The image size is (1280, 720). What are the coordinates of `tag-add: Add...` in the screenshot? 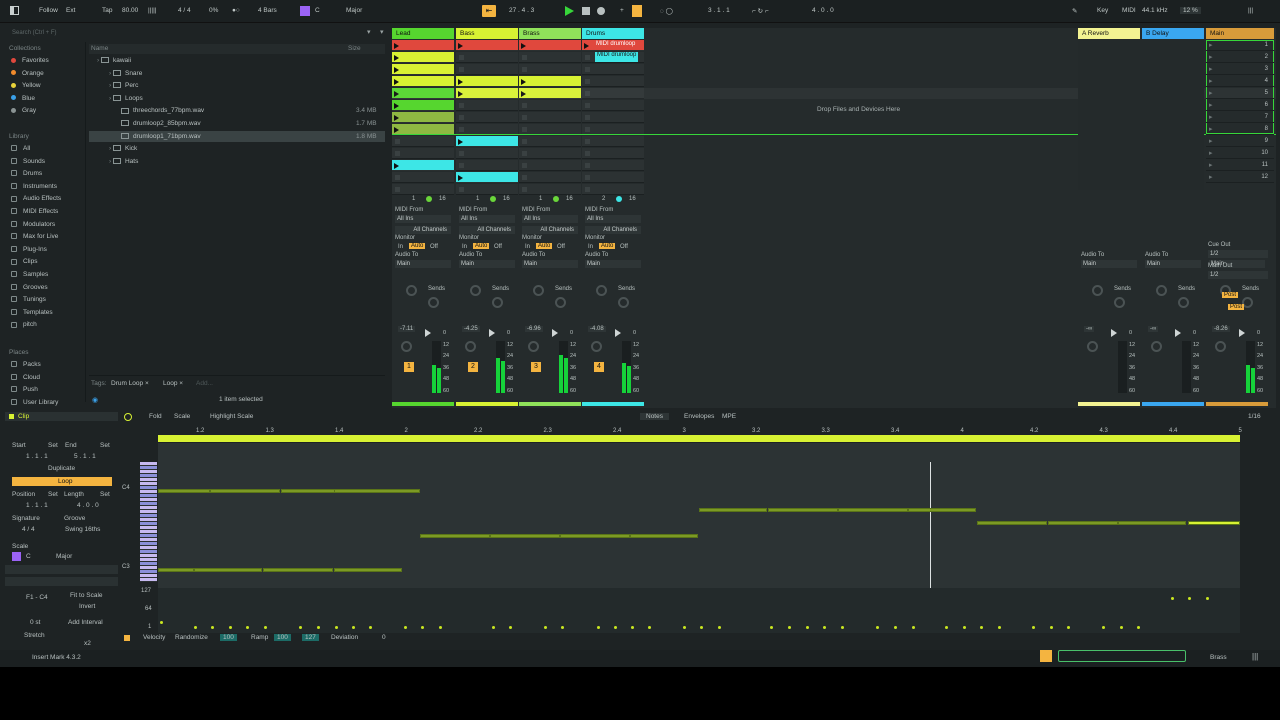 It's located at (204, 383).